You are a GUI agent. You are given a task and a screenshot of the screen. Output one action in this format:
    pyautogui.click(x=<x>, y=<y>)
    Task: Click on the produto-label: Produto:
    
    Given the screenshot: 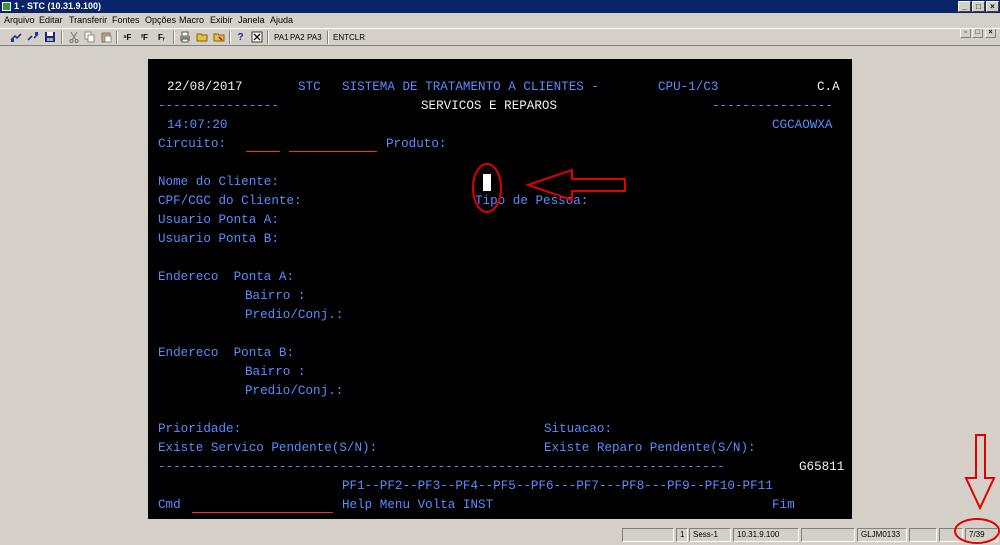 What is the action you would take?
    pyautogui.click(x=416, y=144)
    